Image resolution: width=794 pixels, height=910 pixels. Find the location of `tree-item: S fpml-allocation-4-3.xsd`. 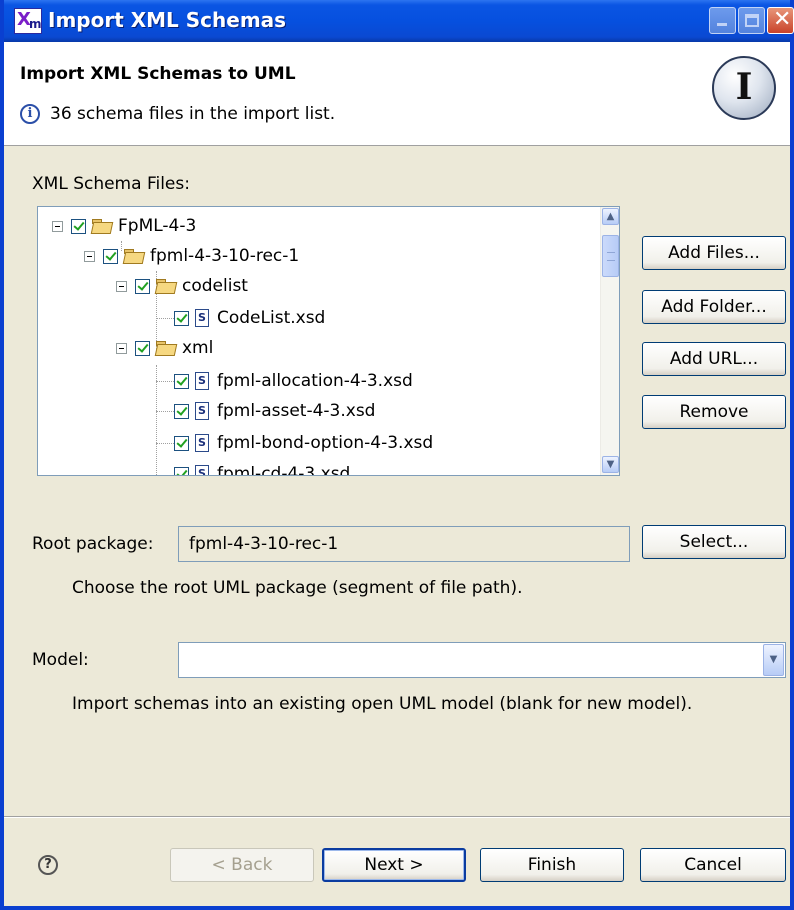

tree-item: S fpml-allocation-4-3.xsd is located at coordinates (293, 381).